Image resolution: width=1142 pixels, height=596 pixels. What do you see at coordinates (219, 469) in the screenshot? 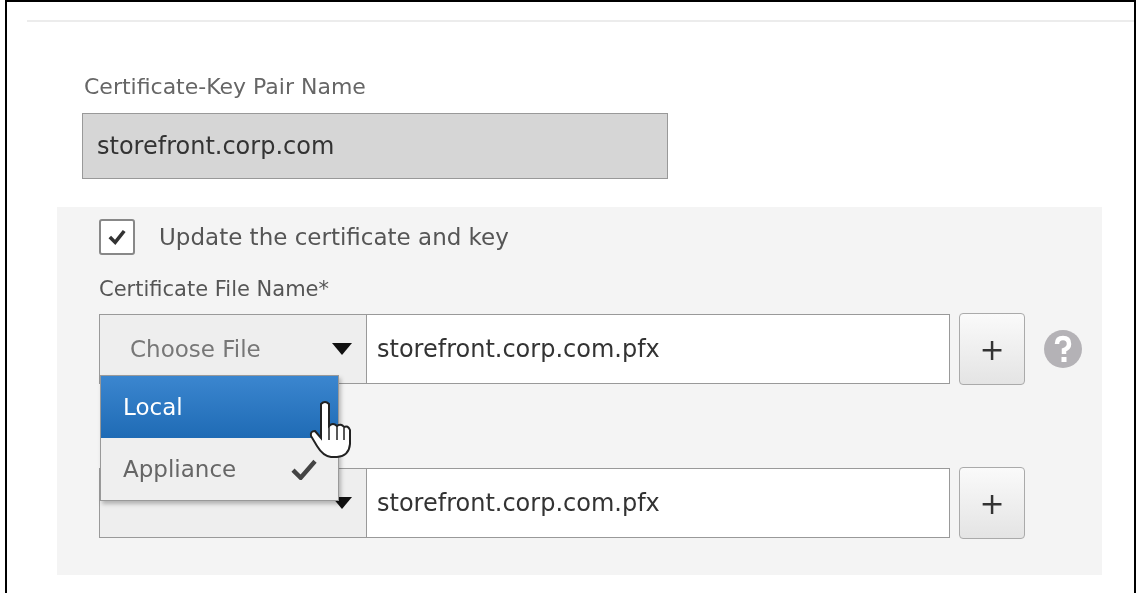
I see `dropdown-option: Appliance` at bounding box center [219, 469].